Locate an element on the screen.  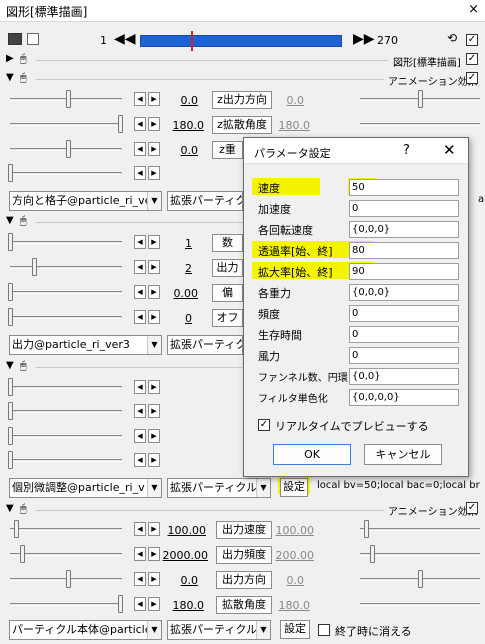
ok-button: OK is located at coordinates (312, 454).